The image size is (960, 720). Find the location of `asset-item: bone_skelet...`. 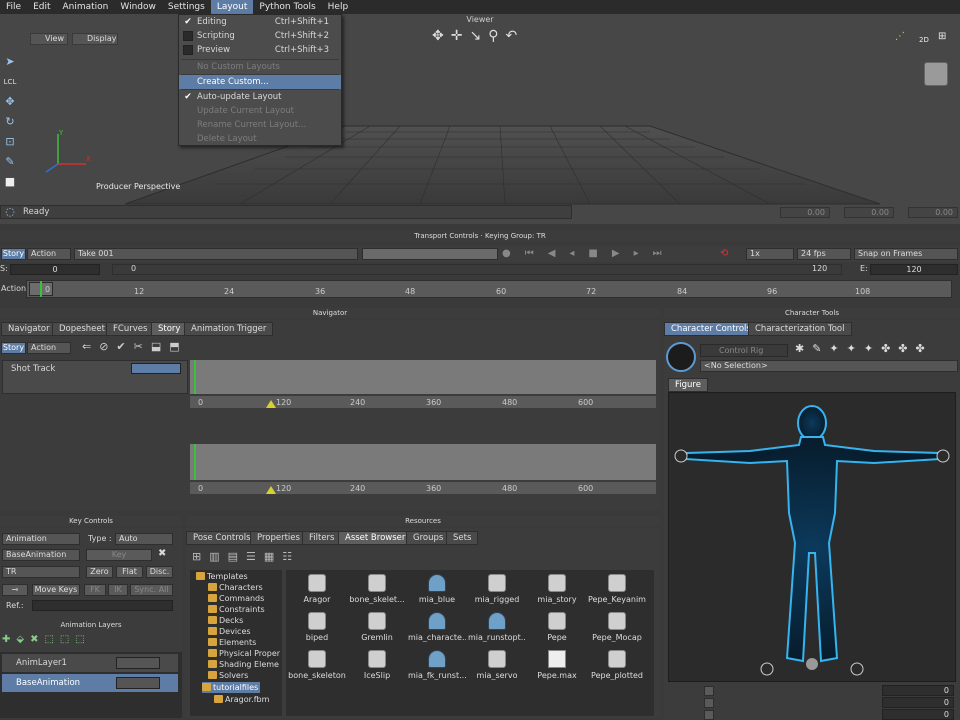

asset-item: bone_skelet... is located at coordinates (377, 591).